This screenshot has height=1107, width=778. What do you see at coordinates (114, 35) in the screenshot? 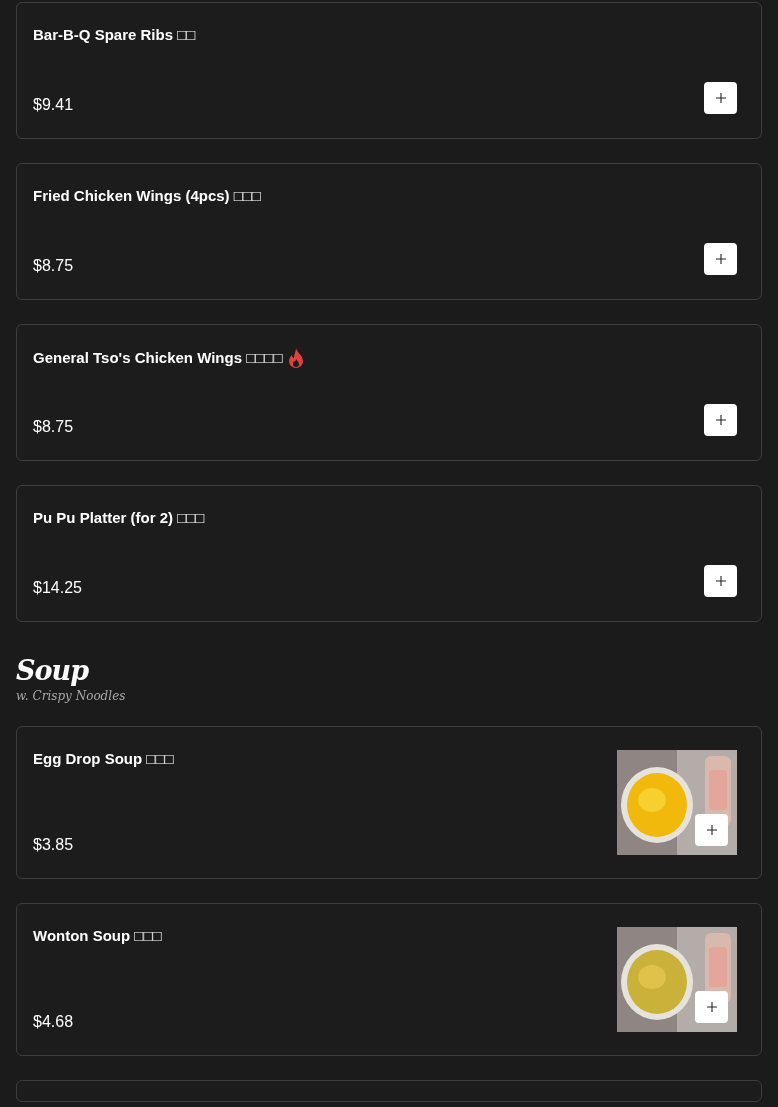
I see `item-name: Bar-B-Q Spare Ribs □□` at bounding box center [114, 35].